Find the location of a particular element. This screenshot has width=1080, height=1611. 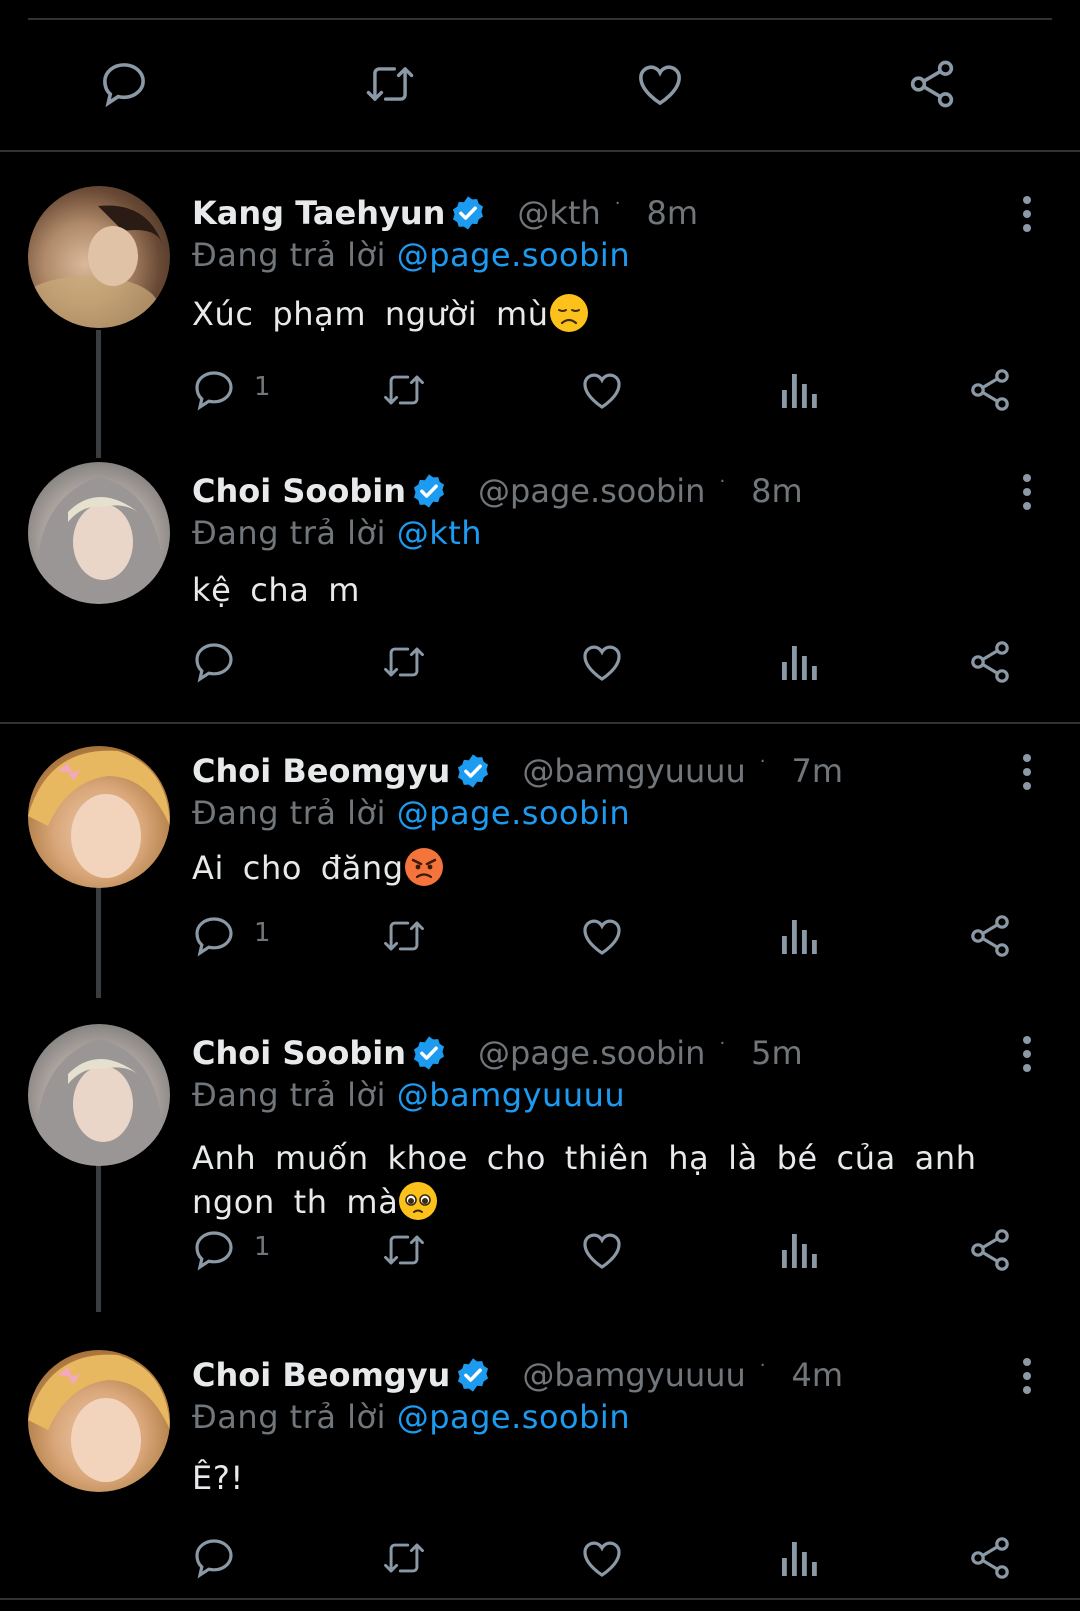

timestamp: 7m is located at coordinates (818, 771).